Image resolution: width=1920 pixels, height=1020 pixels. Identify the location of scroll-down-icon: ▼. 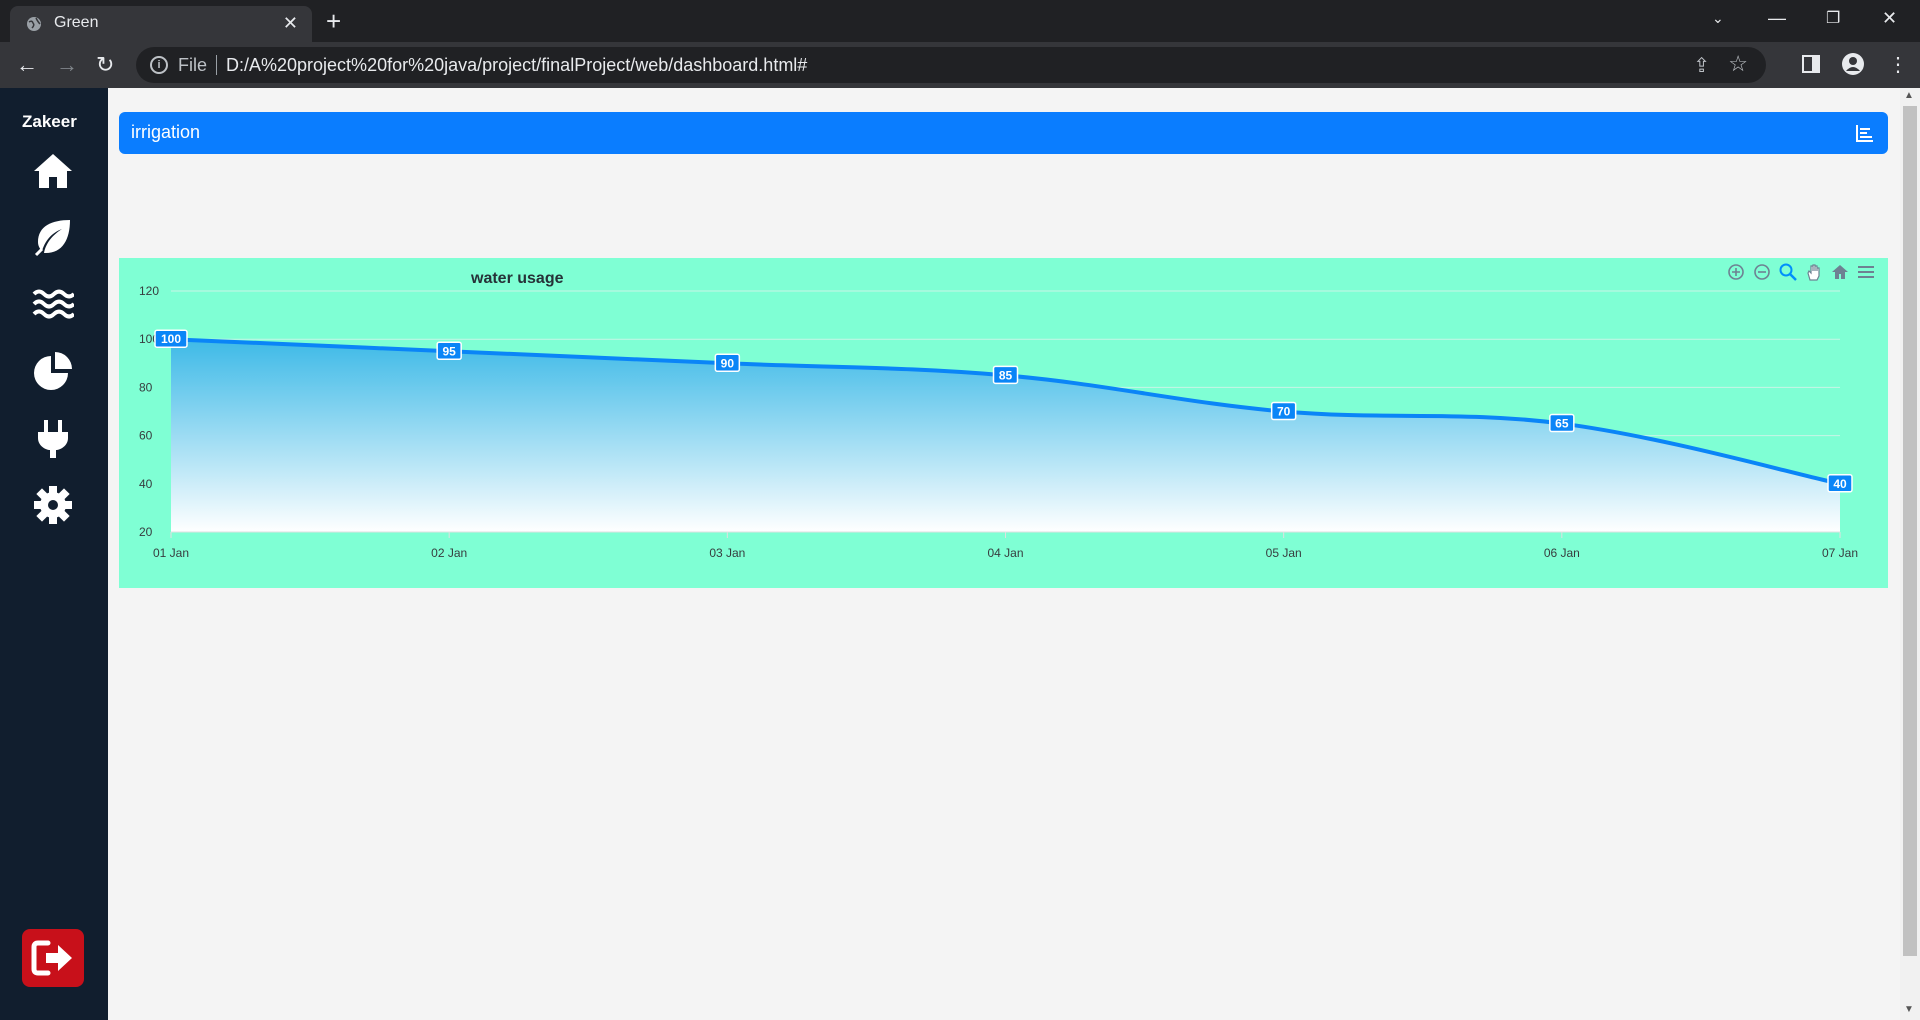
(1909, 1009).